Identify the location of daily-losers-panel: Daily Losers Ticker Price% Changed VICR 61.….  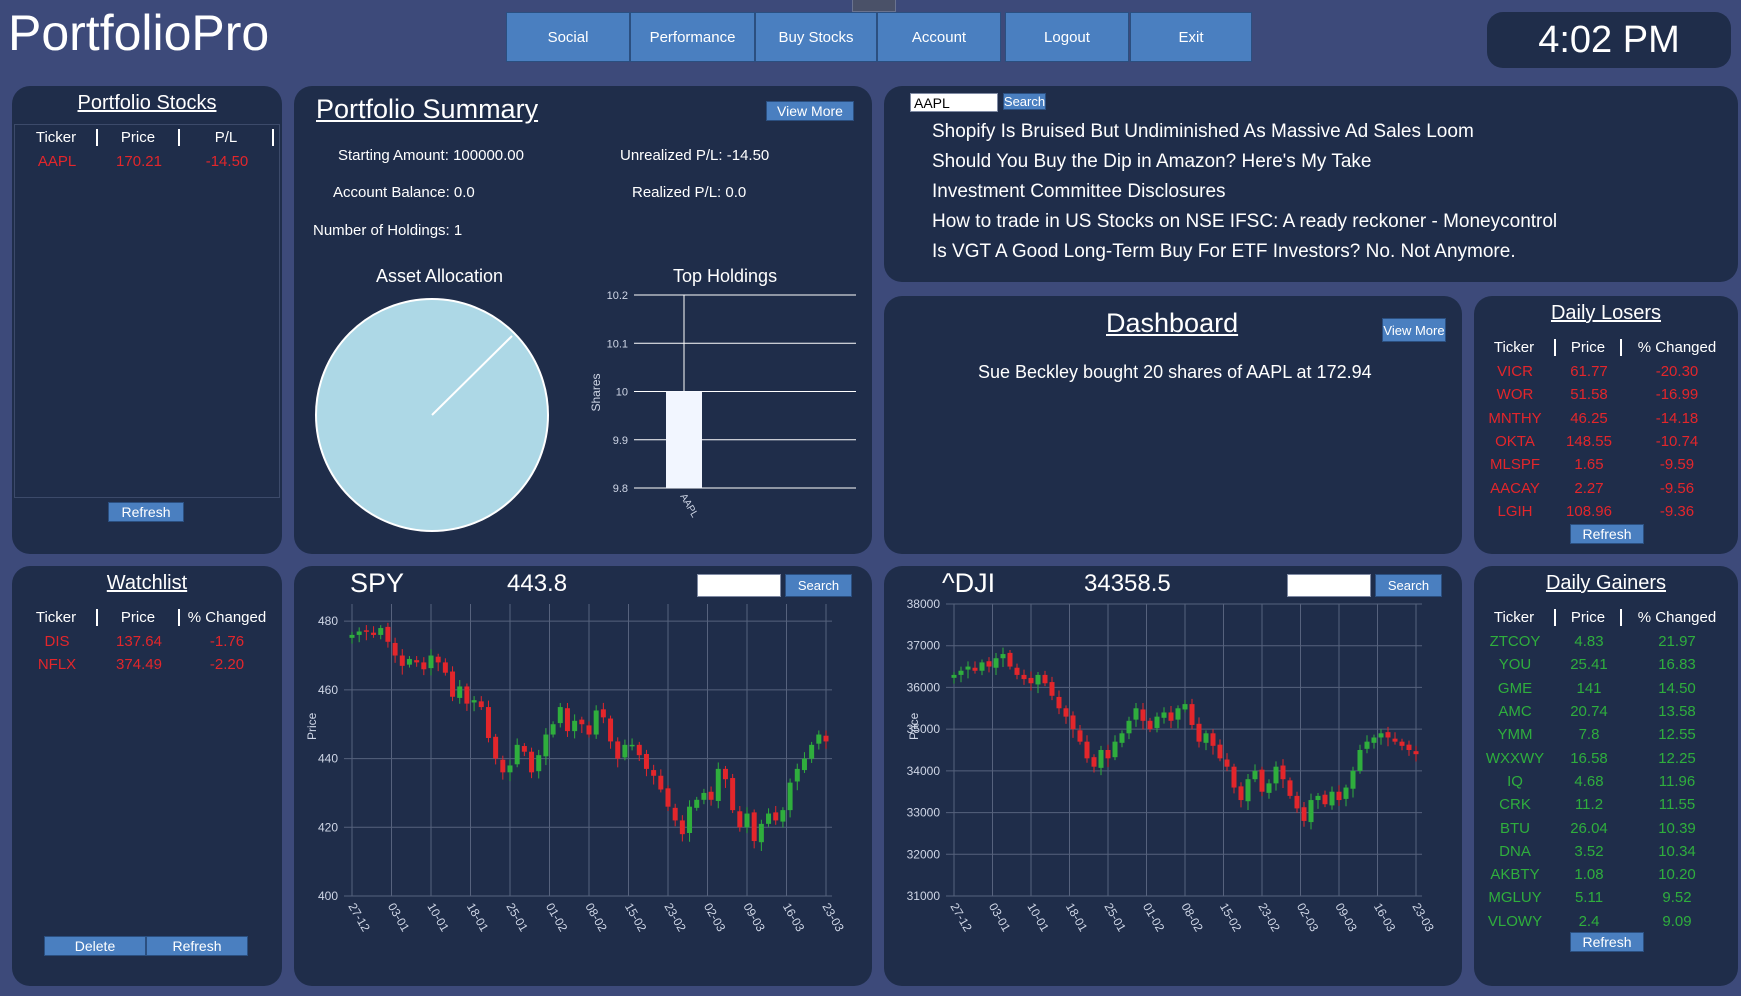
(1606, 425).